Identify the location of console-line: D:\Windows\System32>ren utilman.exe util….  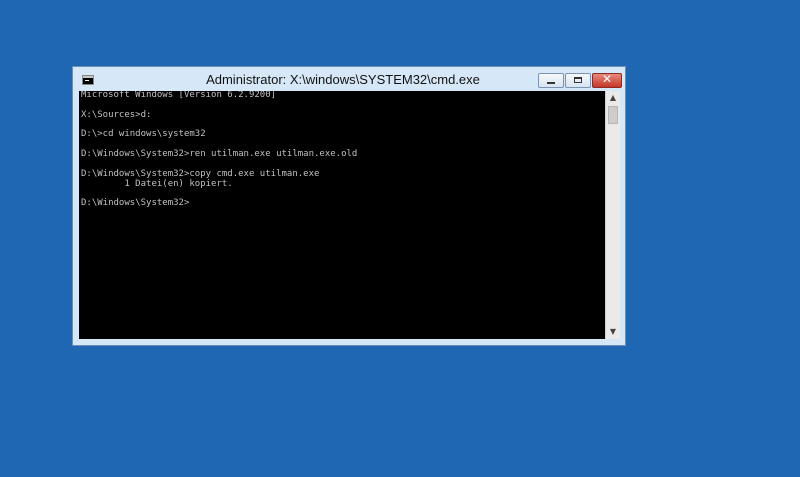
(219, 154).